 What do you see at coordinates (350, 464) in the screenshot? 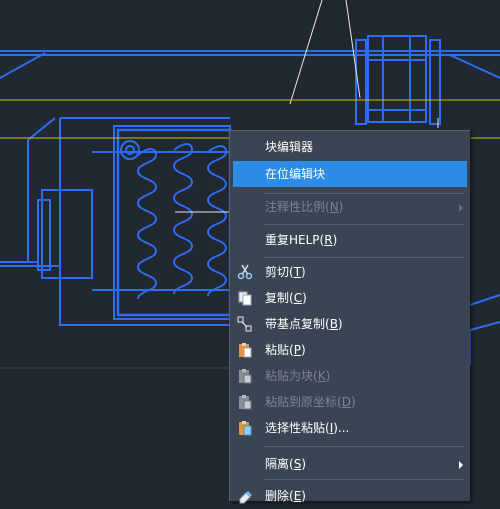
I see `menu-item-isolate: 隔离(S)` at bounding box center [350, 464].